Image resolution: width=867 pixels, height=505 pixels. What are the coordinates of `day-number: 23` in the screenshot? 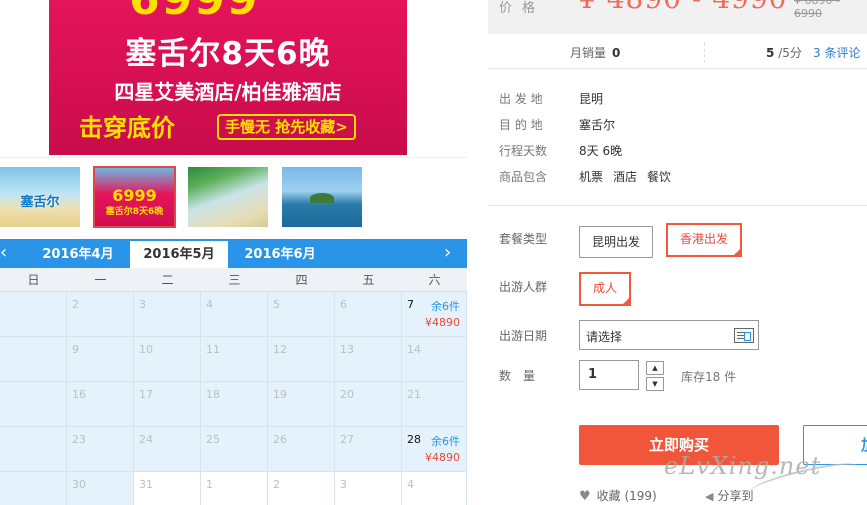 It's located at (79, 439).